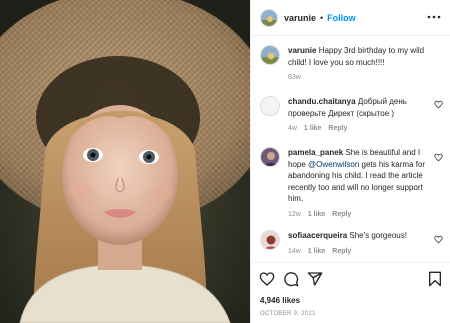 Image resolution: width=450 pixels, height=323 pixels. Describe the element at coordinates (294, 77) in the screenshot. I see `comment-time: 63w` at that location.